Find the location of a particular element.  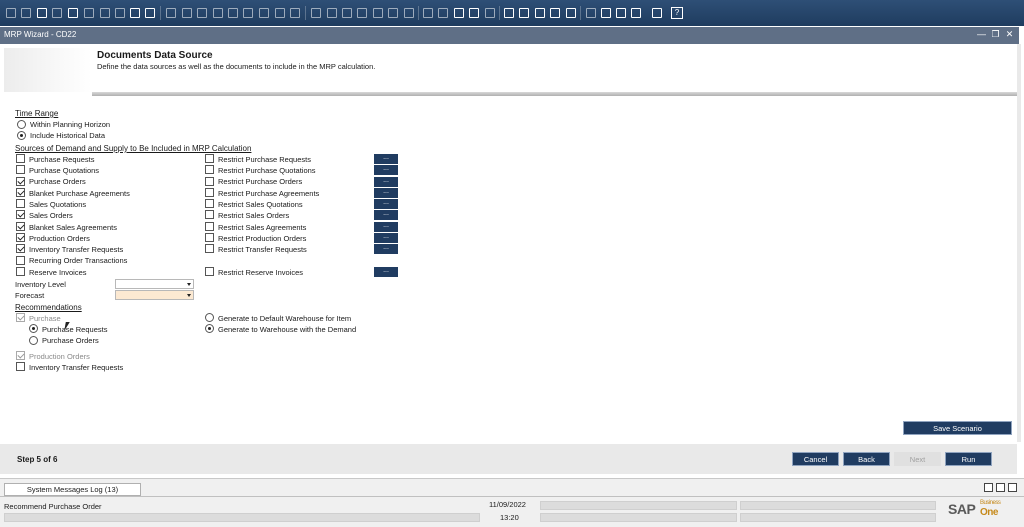

demand-warehouse-radio is located at coordinates (209, 328).